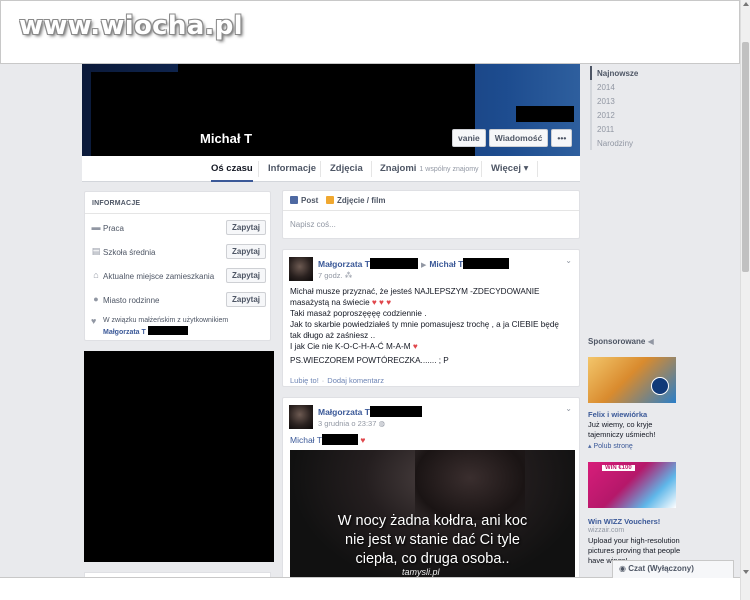 This screenshot has height=600, width=750. What do you see at coordinates (94, 321) in the screenshot?
I see `heart-icon: ♥` at bounding box center [94, 321].